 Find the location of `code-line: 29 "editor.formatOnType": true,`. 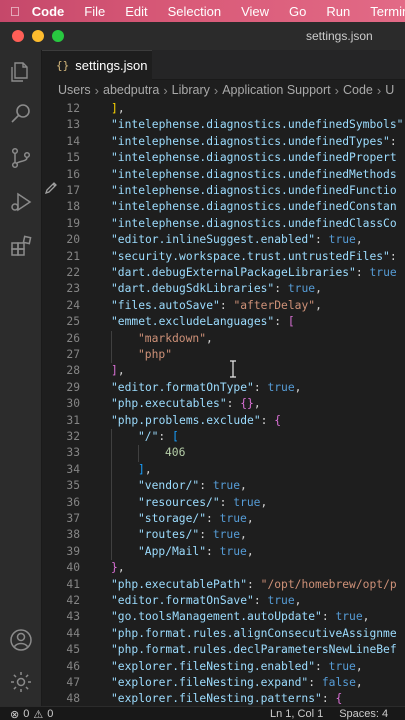

code-line: 29 "editor.formatOnType": true, is located at coordinates (223, 388).